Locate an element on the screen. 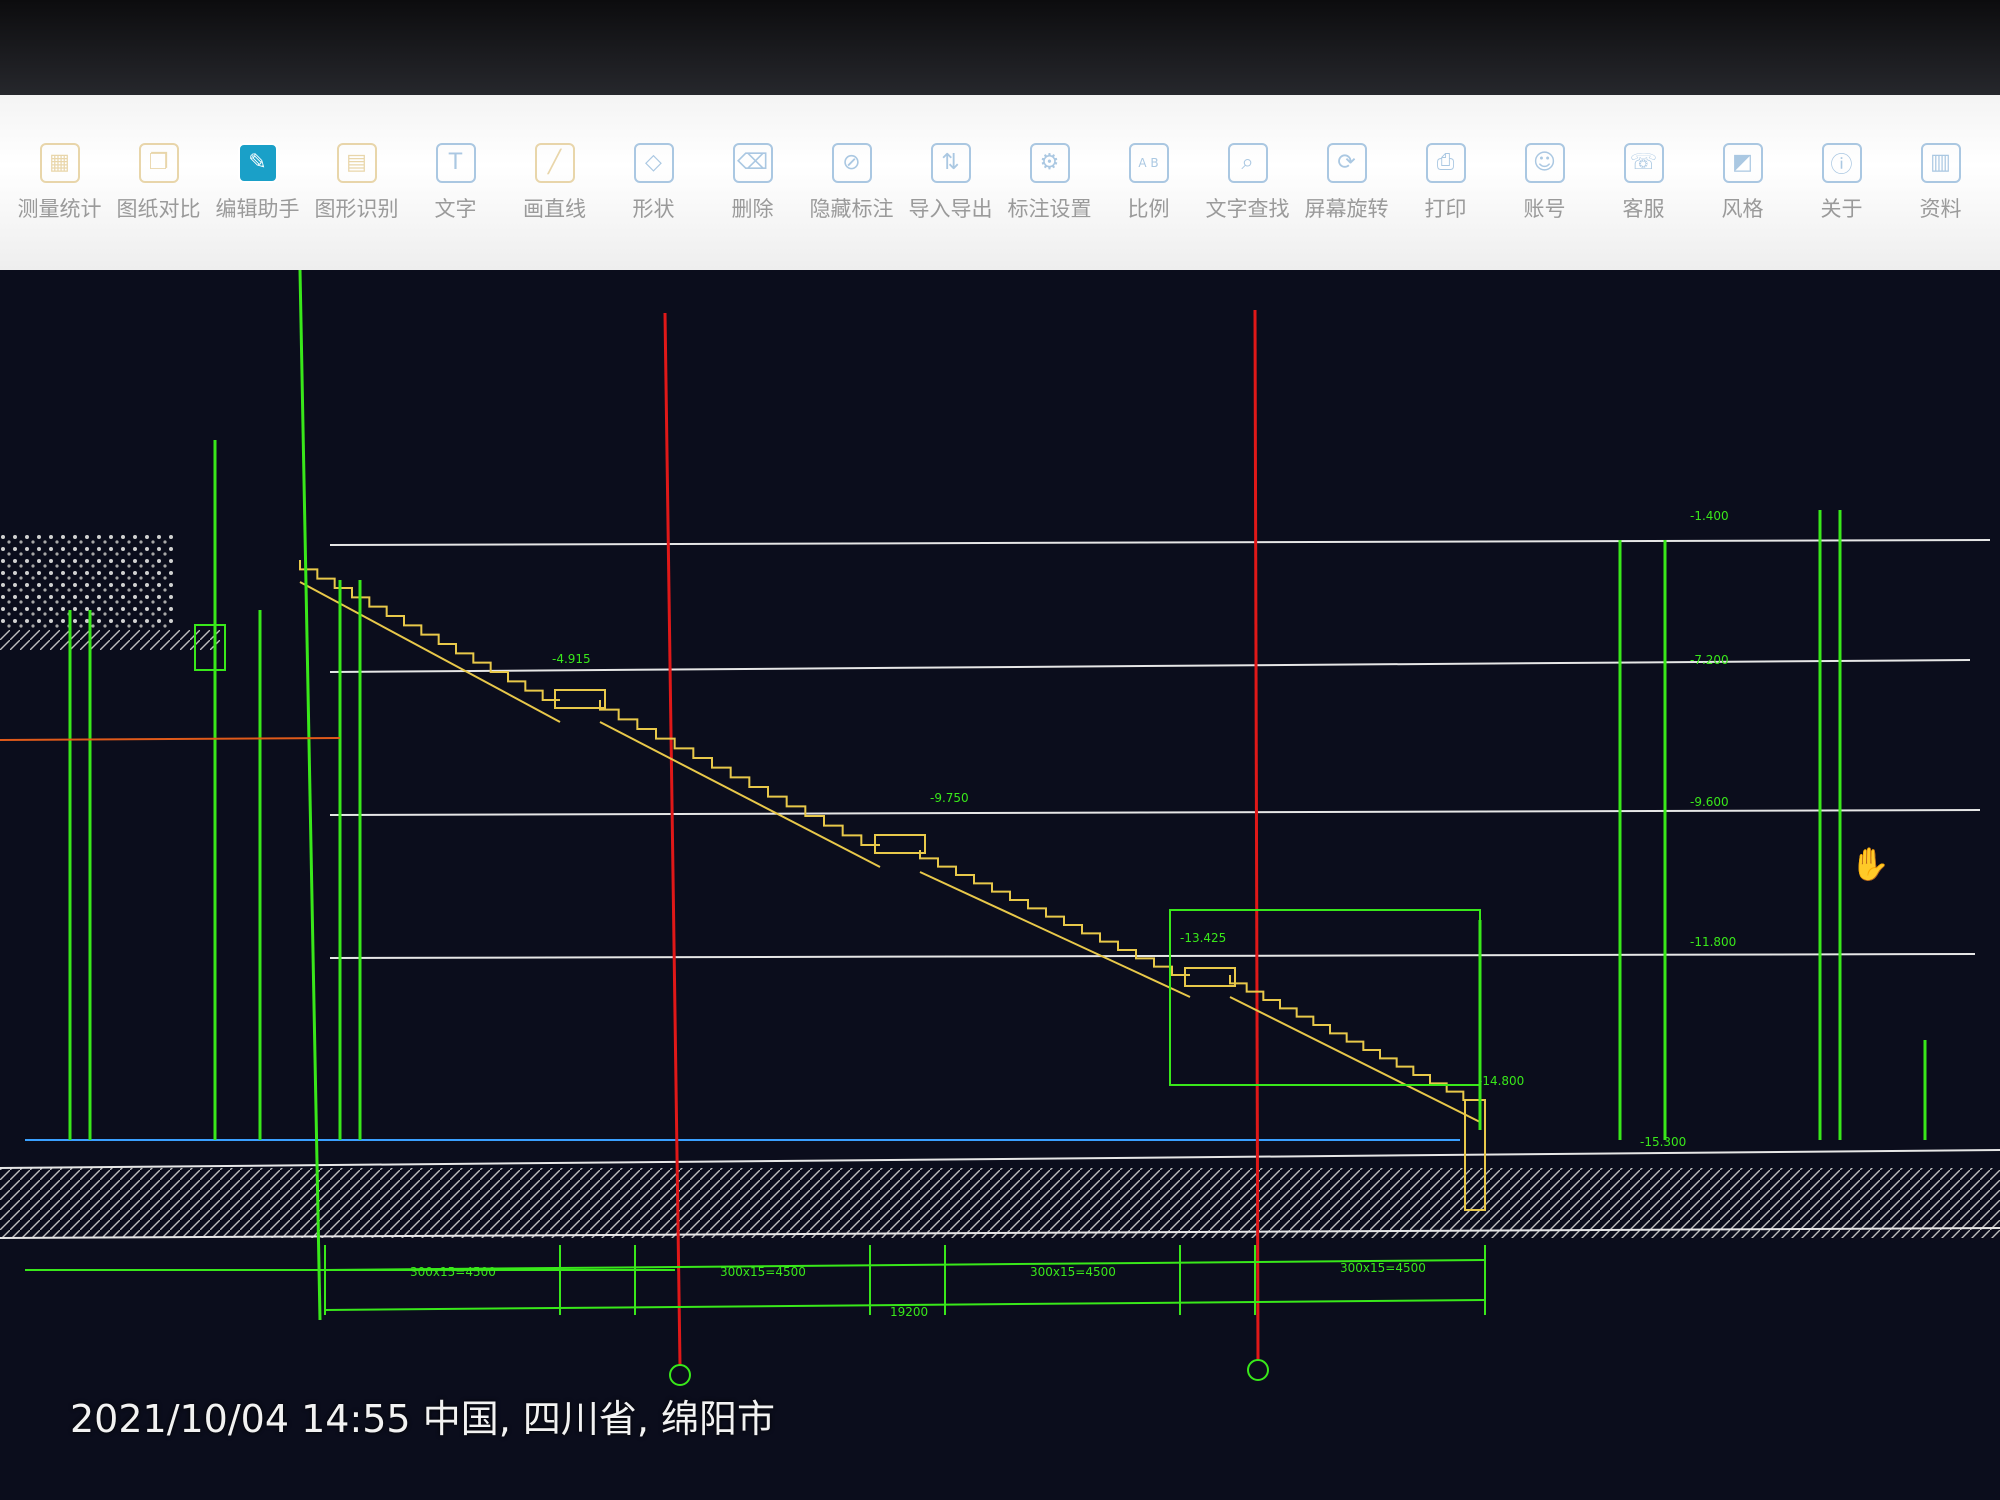 Image resolution: width=2000 pixels, height=1500 pixels. import-export-icon: ⇅ is located at coordinates (950, 162).